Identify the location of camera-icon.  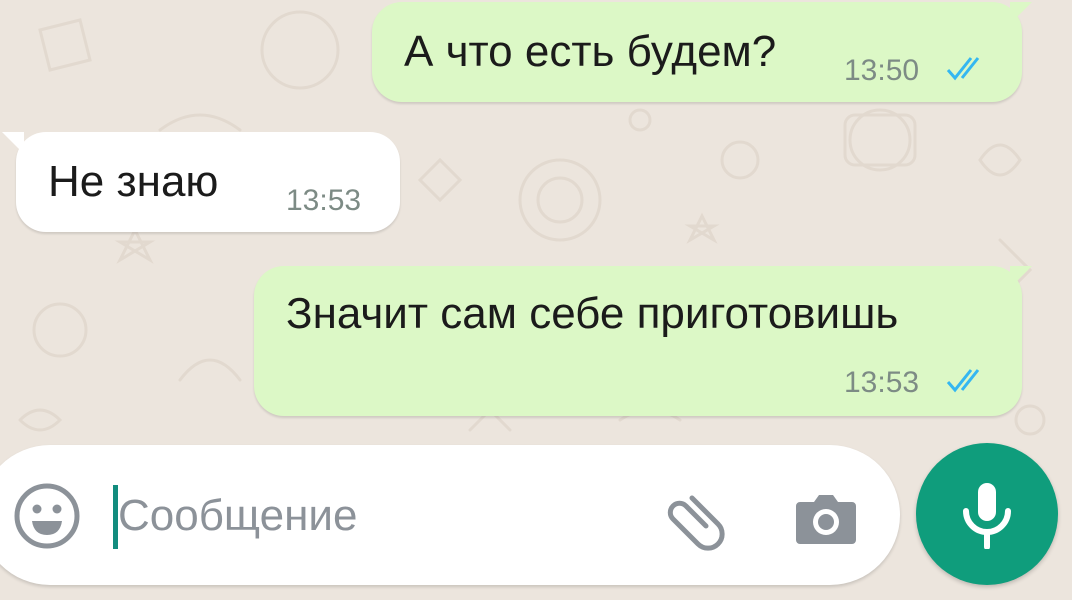
(826, 518).